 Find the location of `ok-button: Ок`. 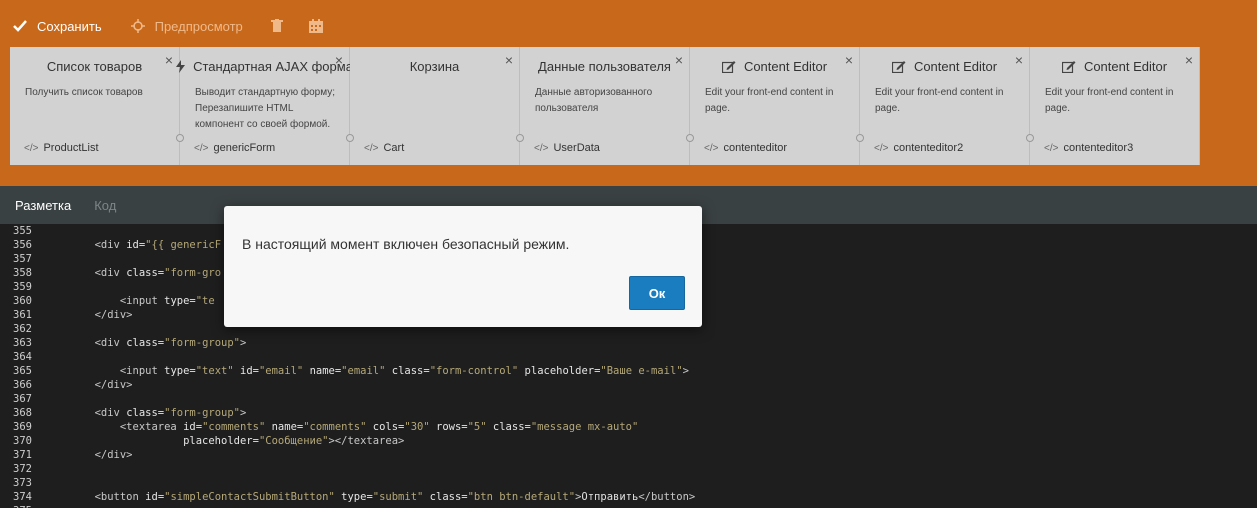

ok-button: Ок is located at coordinates (657, 293).